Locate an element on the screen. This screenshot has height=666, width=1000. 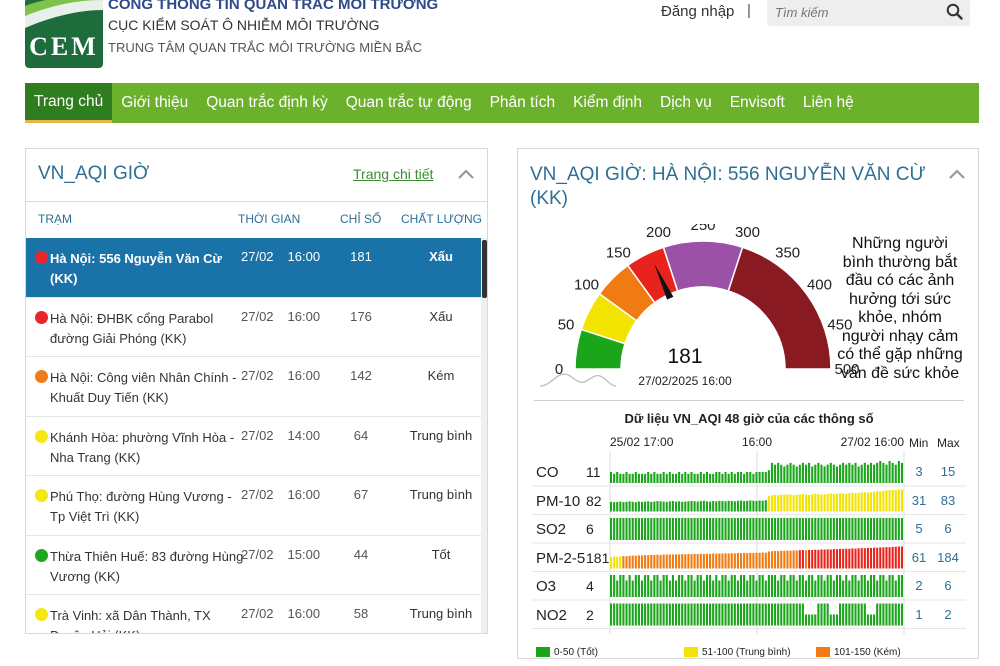
measure-hour: 16:00 is located at coordinates (304, 494).